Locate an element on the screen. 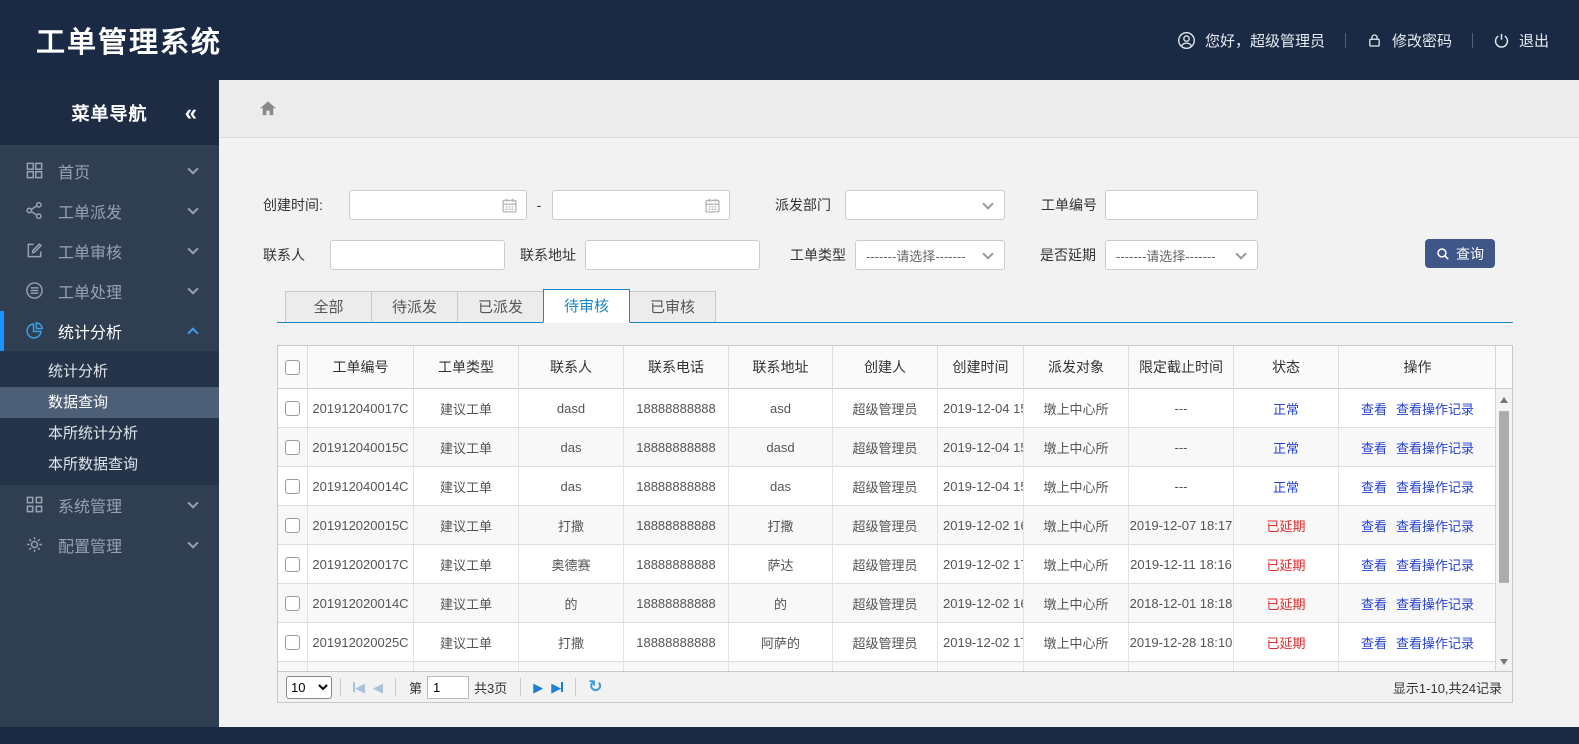  status-tabs: 全部 待派发 已派发 待审核 已审核 is located at coordinates (895, 306).